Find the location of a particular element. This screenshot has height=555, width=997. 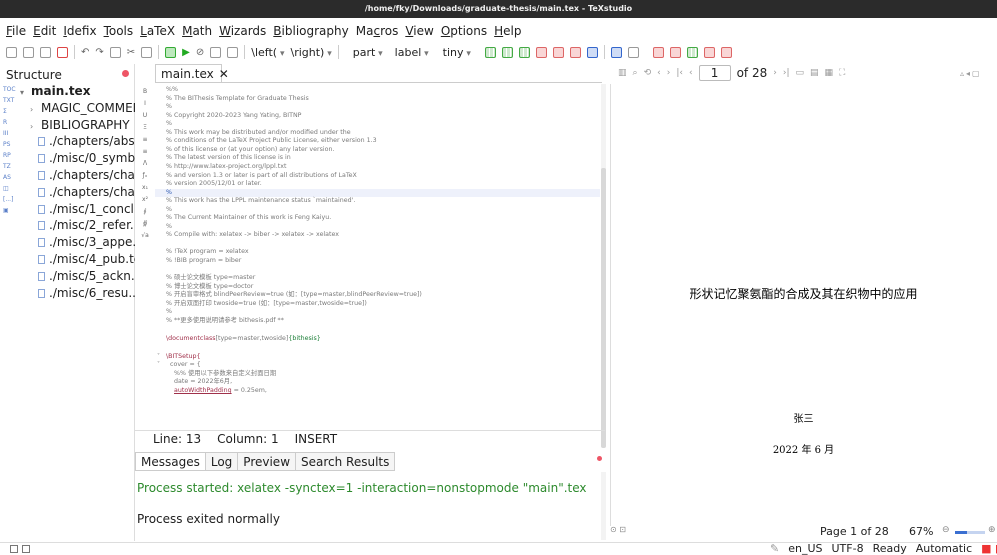

menu-item: Tools is located at coordinates (119, 31).